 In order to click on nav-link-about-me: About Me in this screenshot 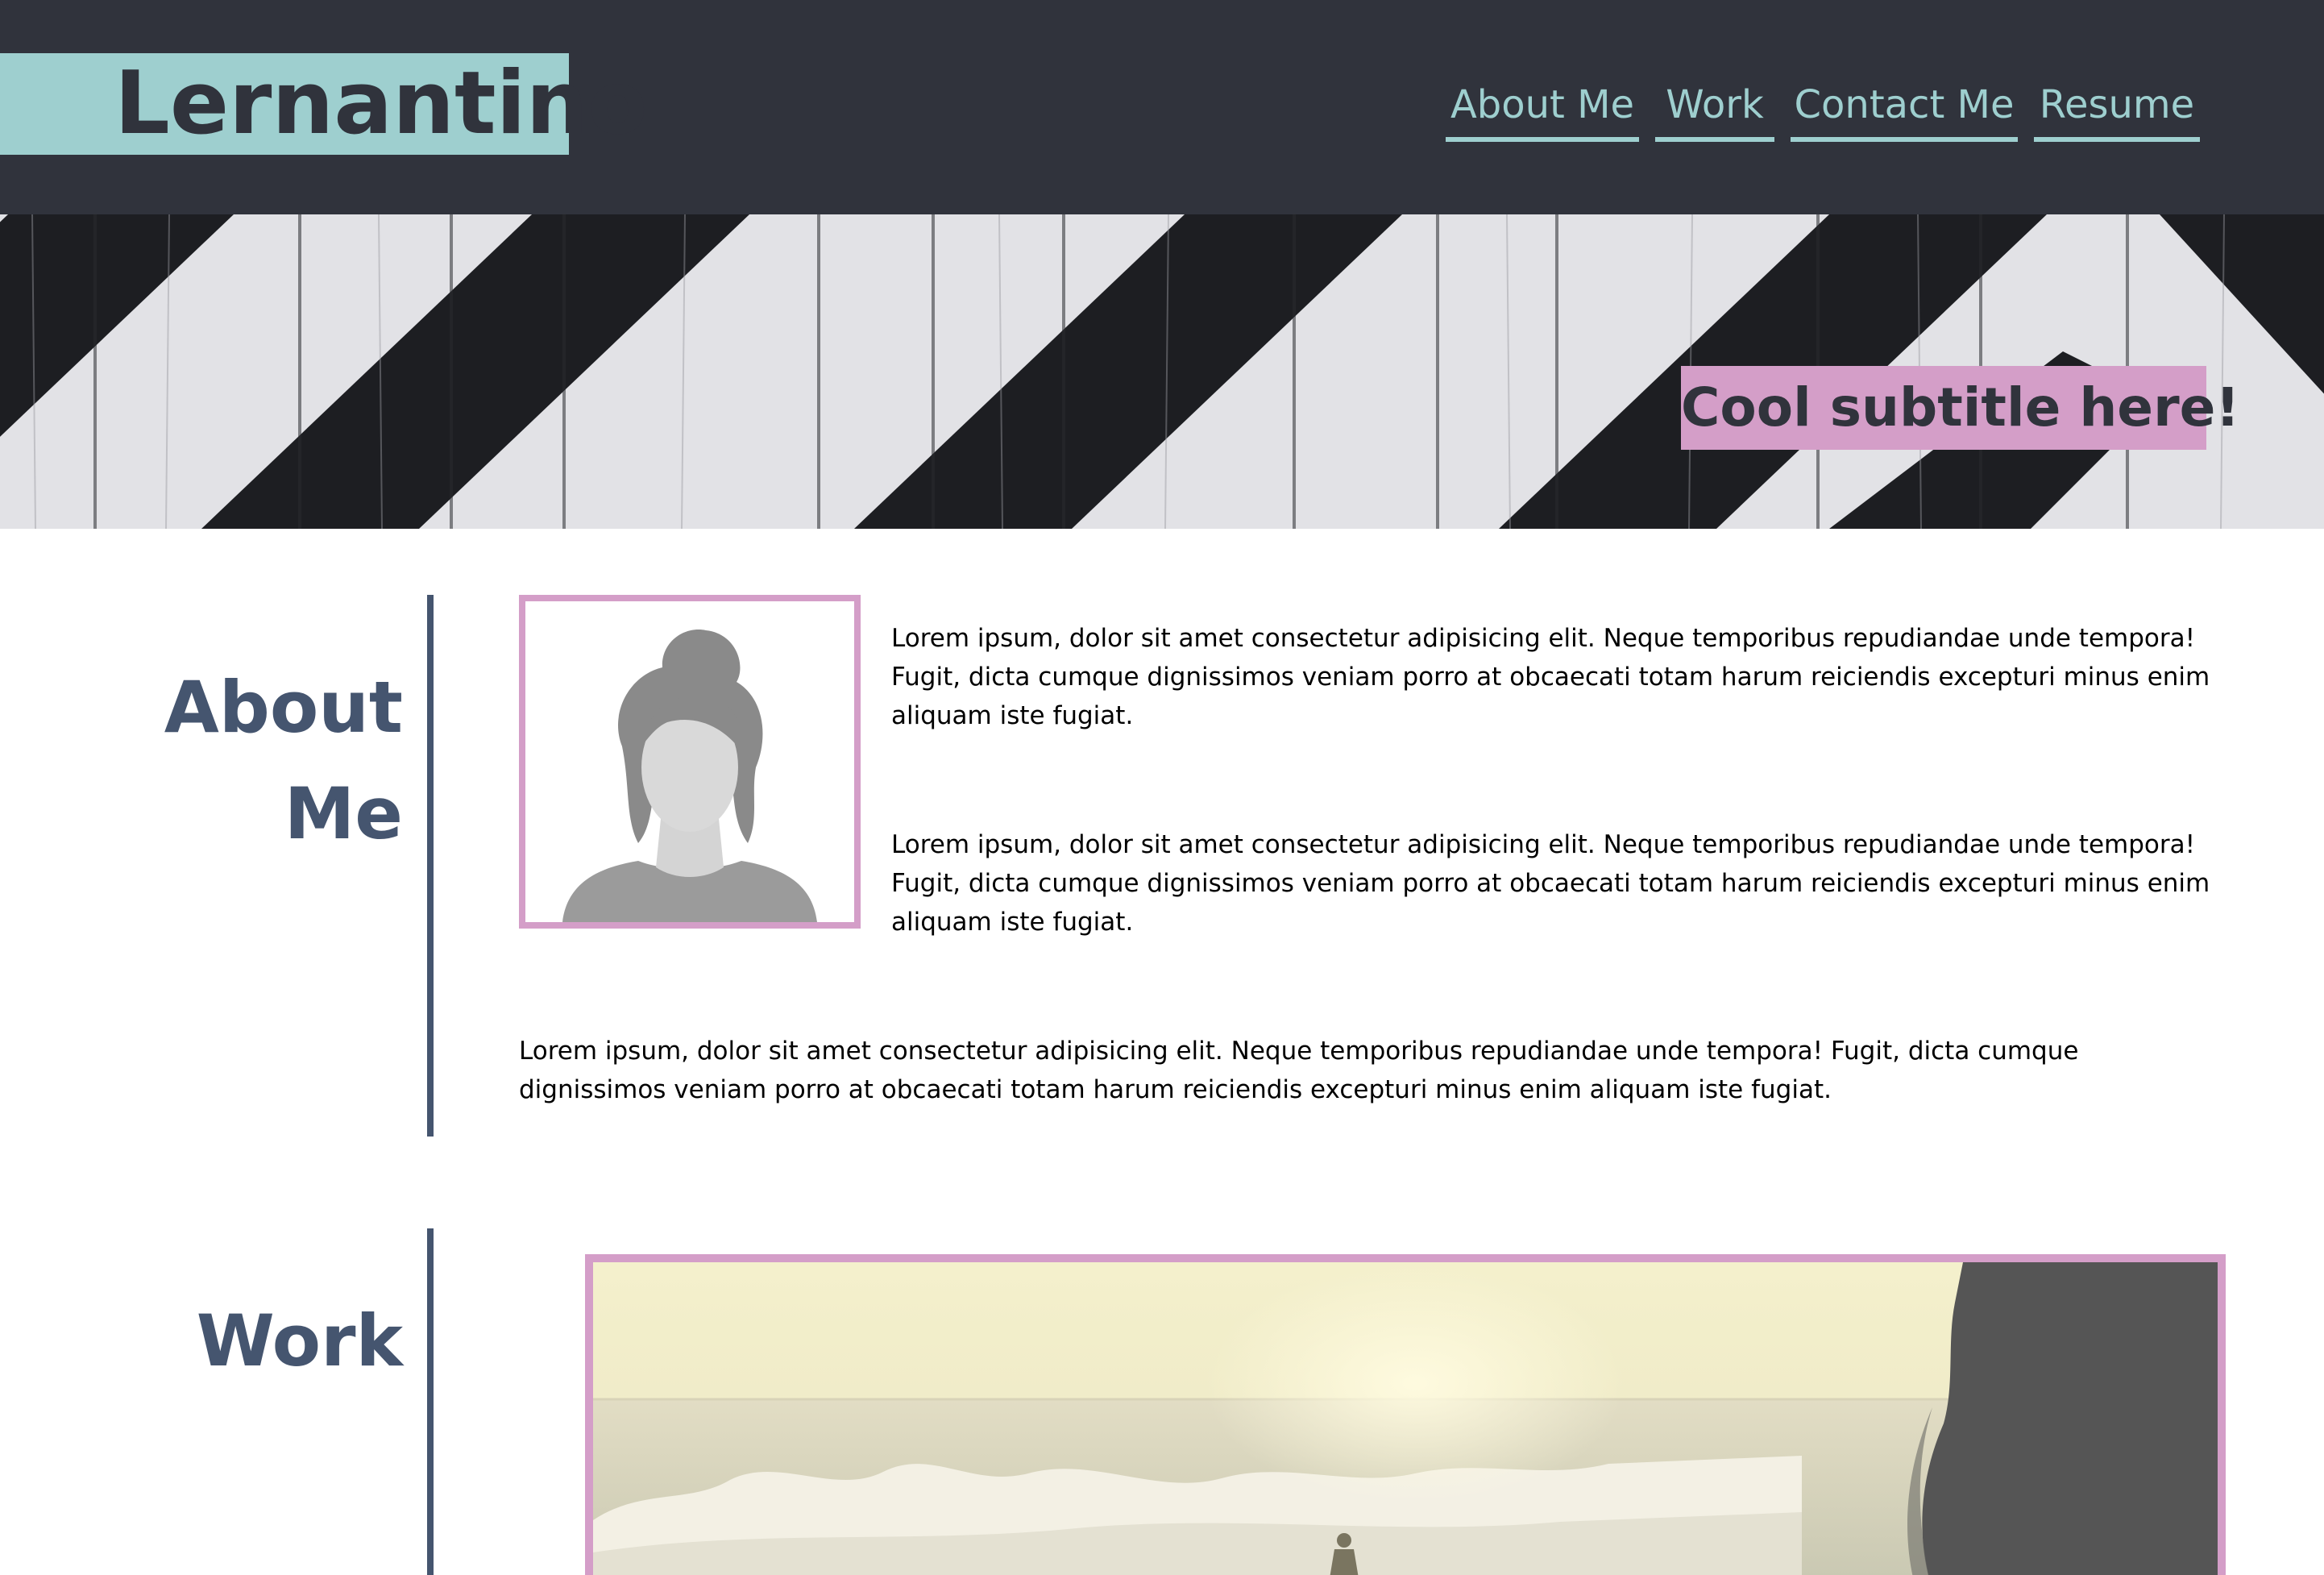, I will do `click(1542, 109)`.